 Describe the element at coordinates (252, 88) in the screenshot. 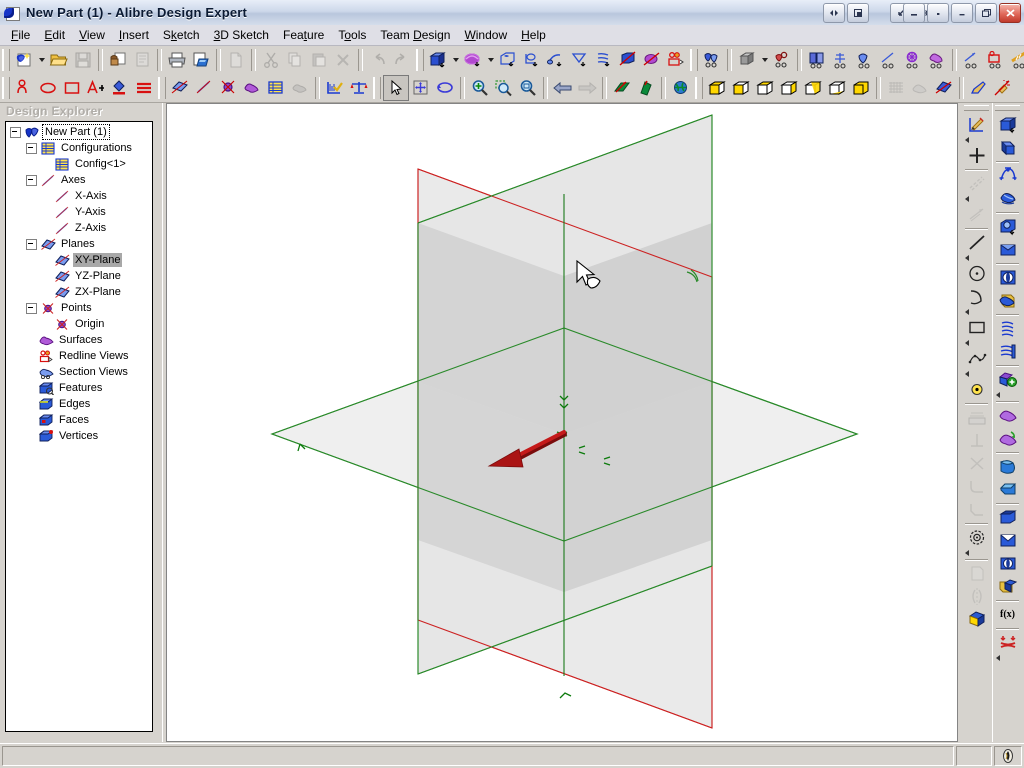

I see `surface-select-button` at that location.